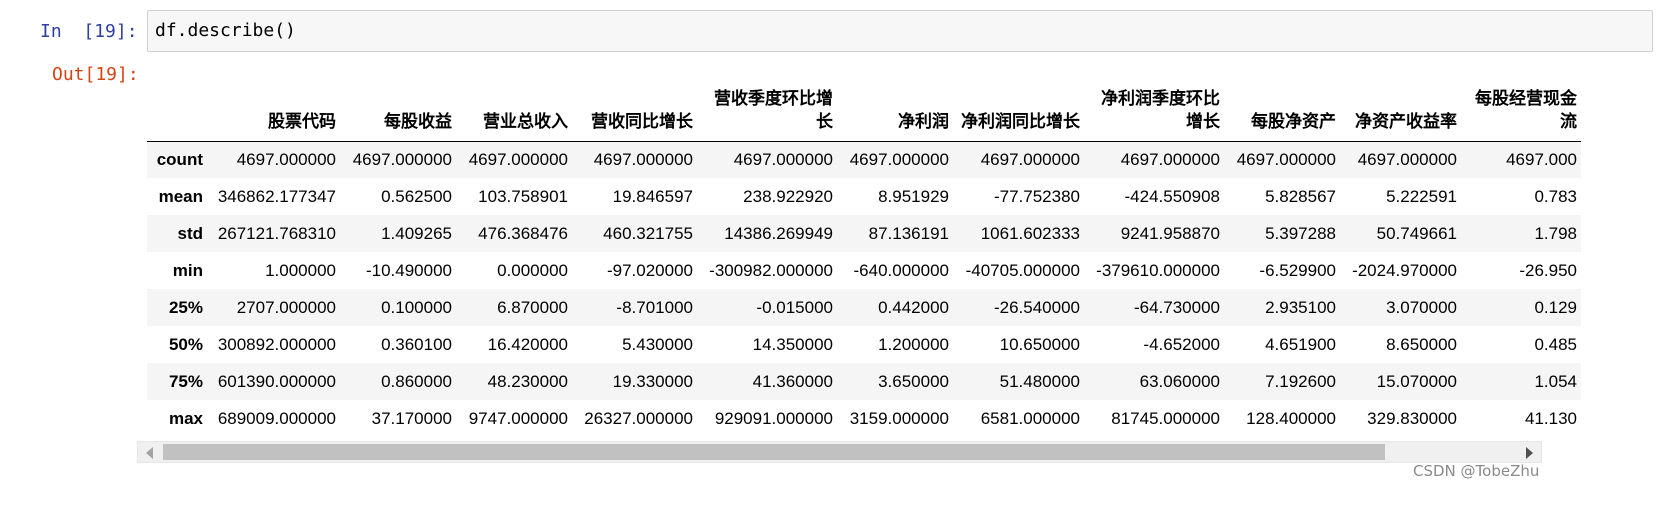  What do you see at coordinates (274, 108) in the screenshot?
I see `column-header: 股票代码` at bounding box center [274, 108].